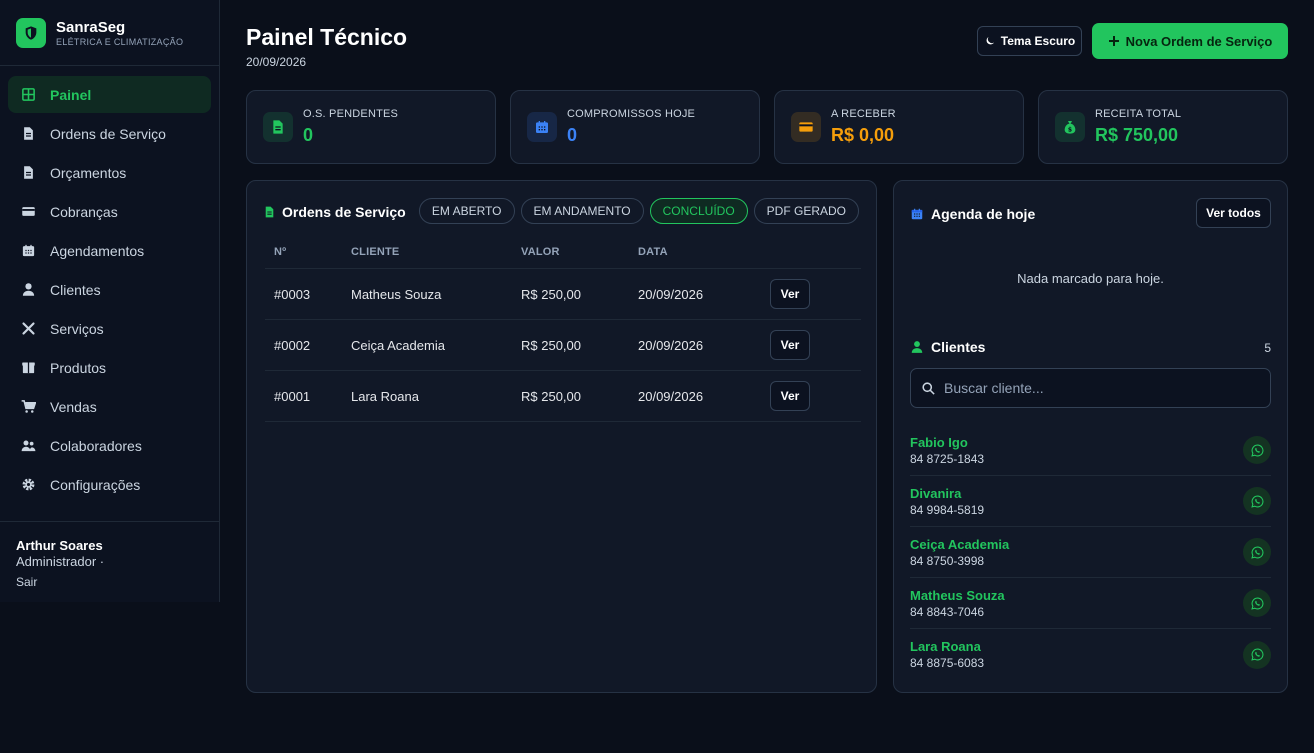  Describe the element at coordinates (582, 211) in the screenshot. I see `filter-chip-em-andamento: EM ANDAMENTO` at that location.